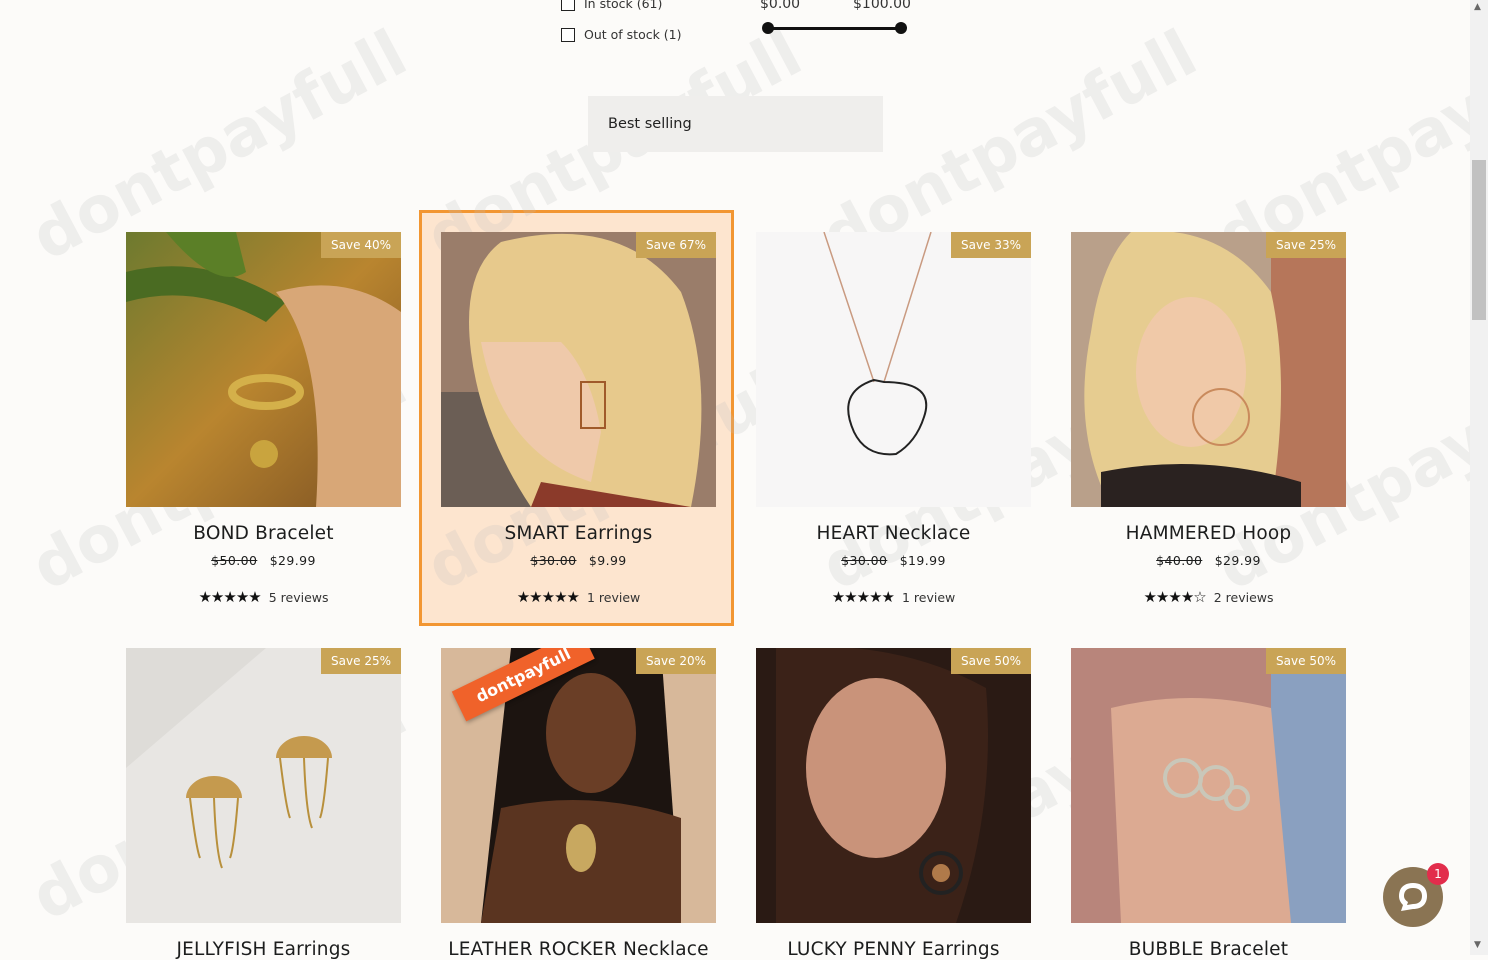 The image size is (1488, 960). Describe the element at coordinates (1179, 560) in the screenshot. I see `compare-price: $40.00` at that location.